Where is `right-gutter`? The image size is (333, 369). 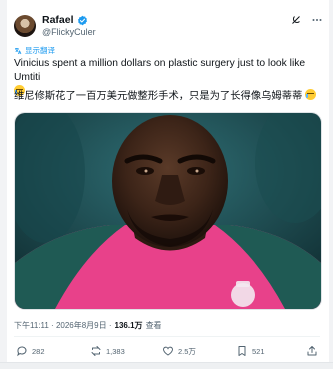
right-gutter is located at coordinates (331, 184).